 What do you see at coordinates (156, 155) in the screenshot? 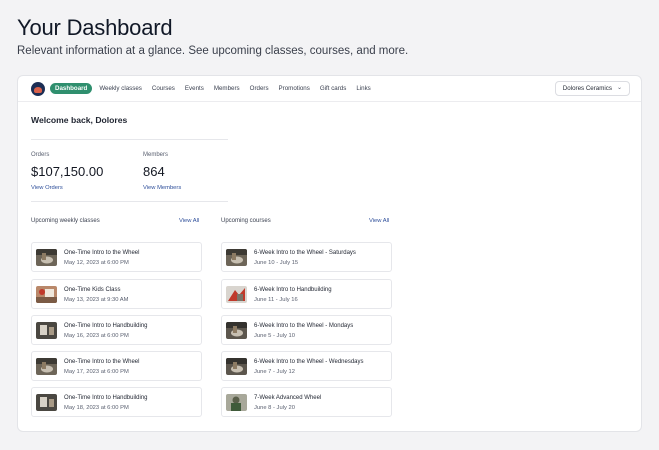
I see `members-label: Members` at bounding box center [156, 155].